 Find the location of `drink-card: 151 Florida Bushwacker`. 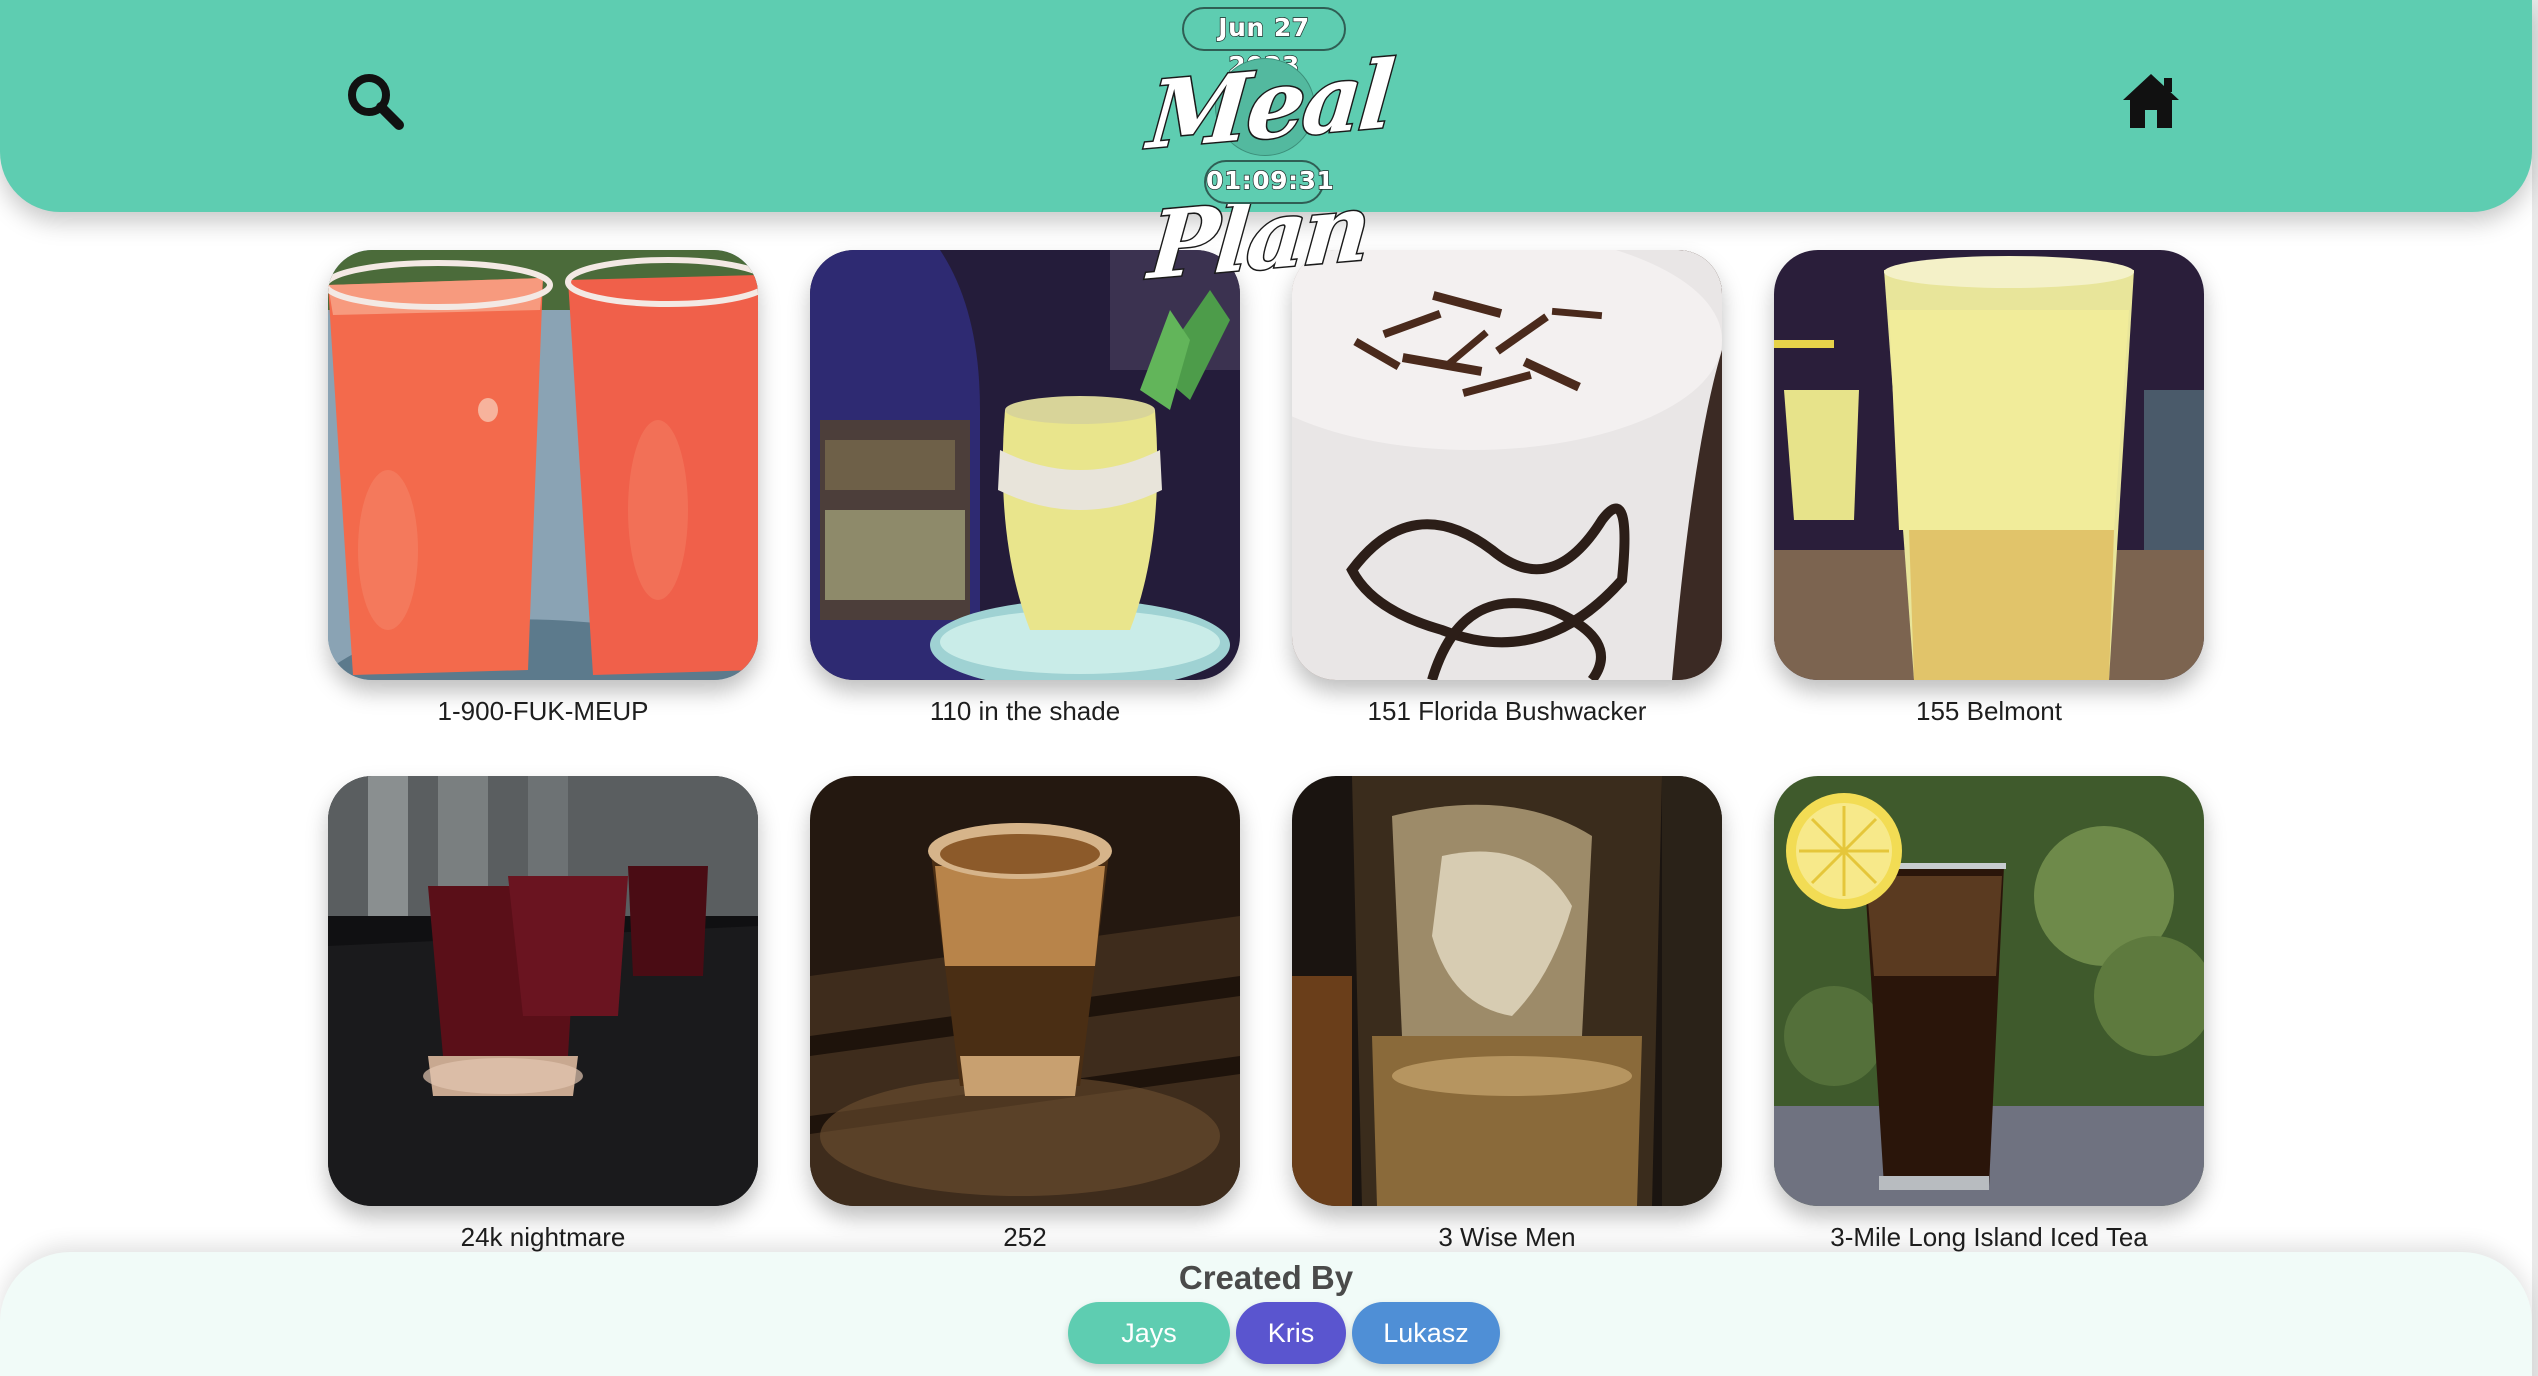

drink-card: 151 Florida Bushwacker is located at coordinates (1507, 489).